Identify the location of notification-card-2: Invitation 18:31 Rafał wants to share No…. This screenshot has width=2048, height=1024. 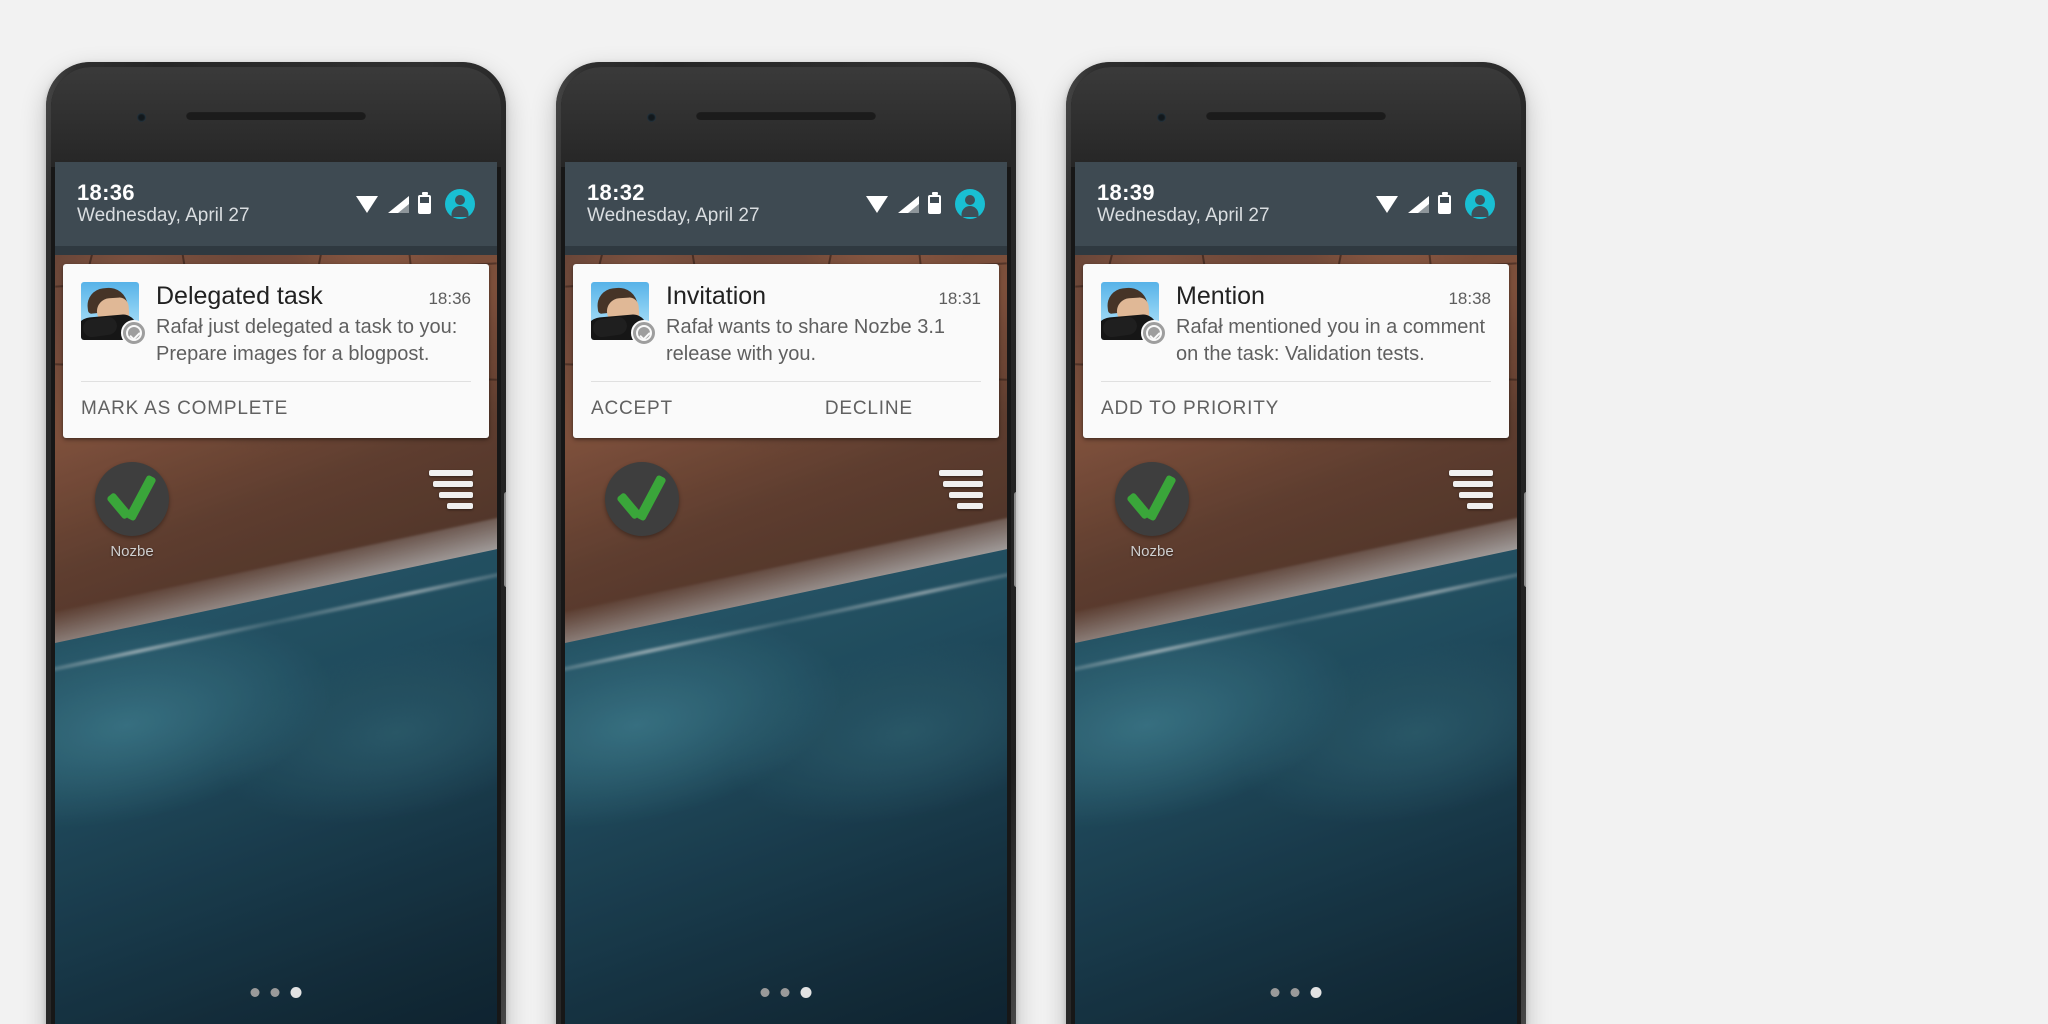
(786, 351).